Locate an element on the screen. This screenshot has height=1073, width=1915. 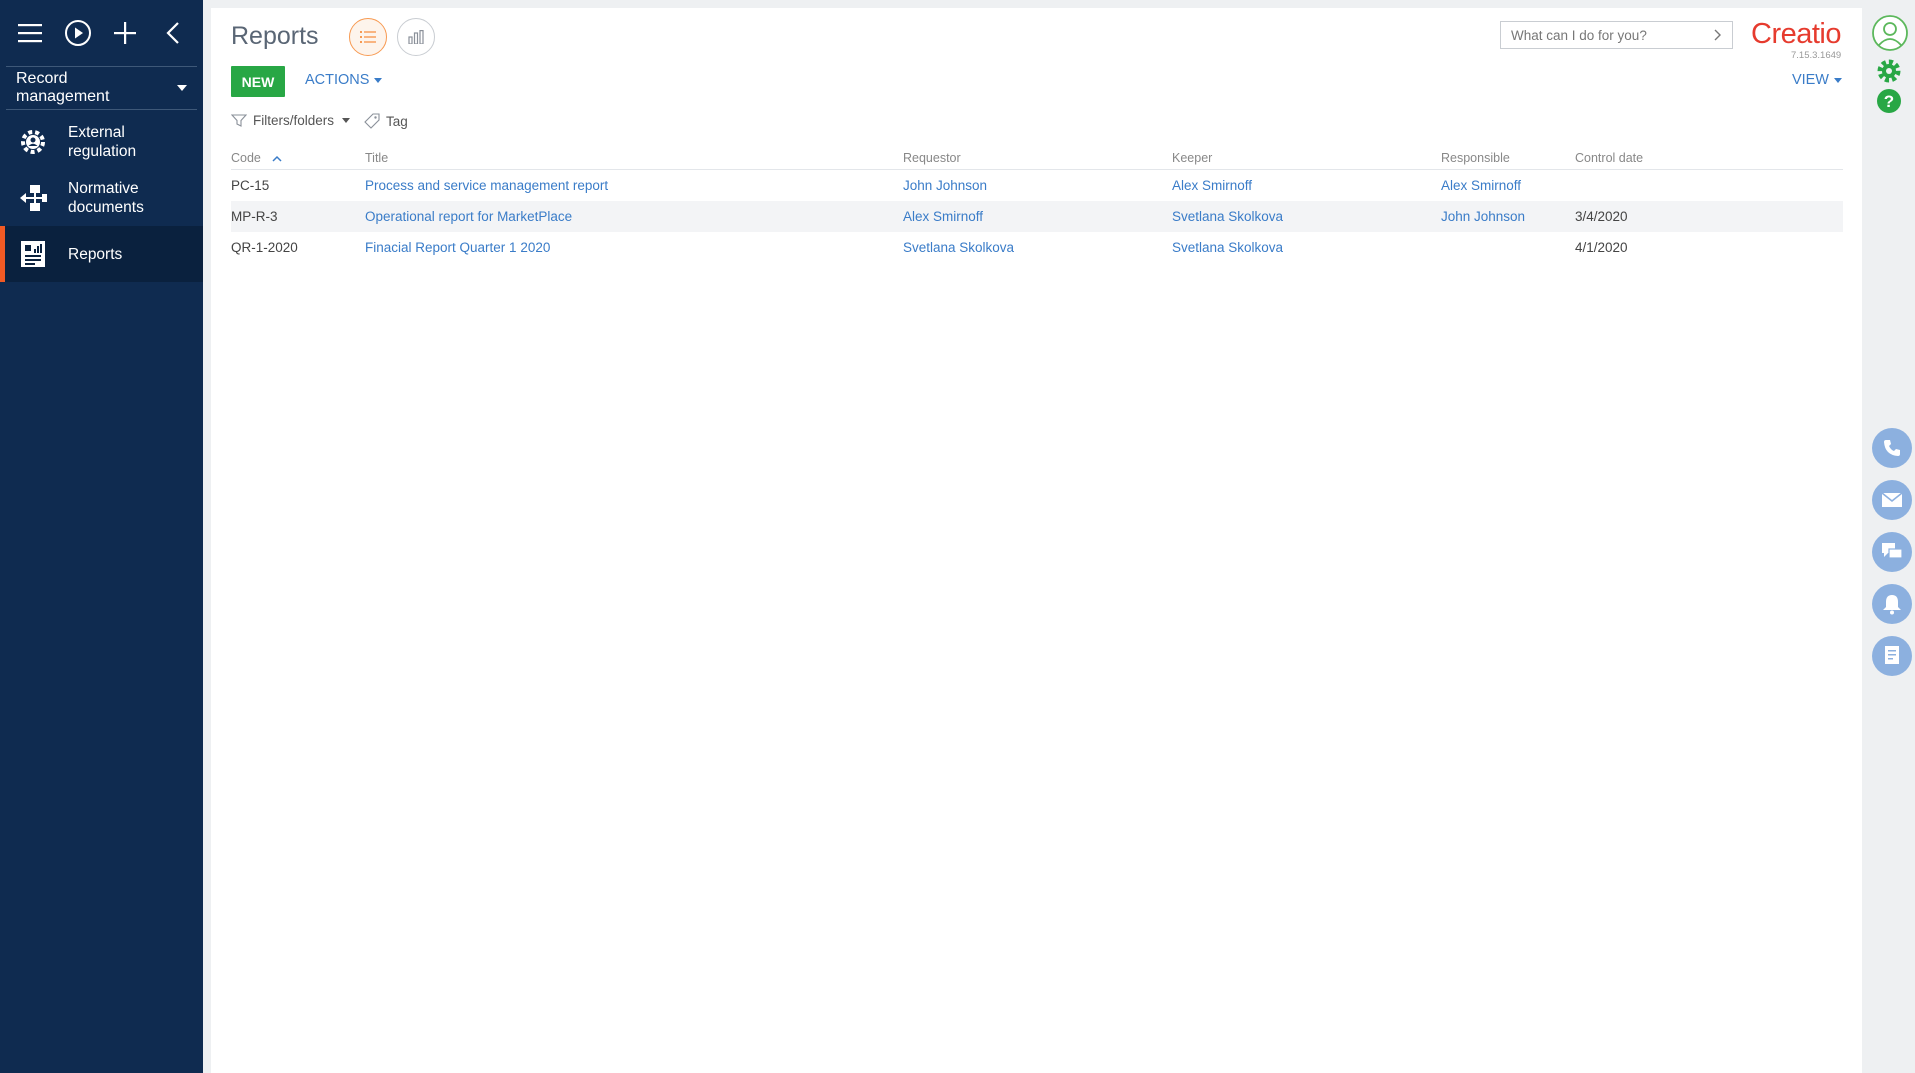
report-icon is located at coordinates (33, 254).